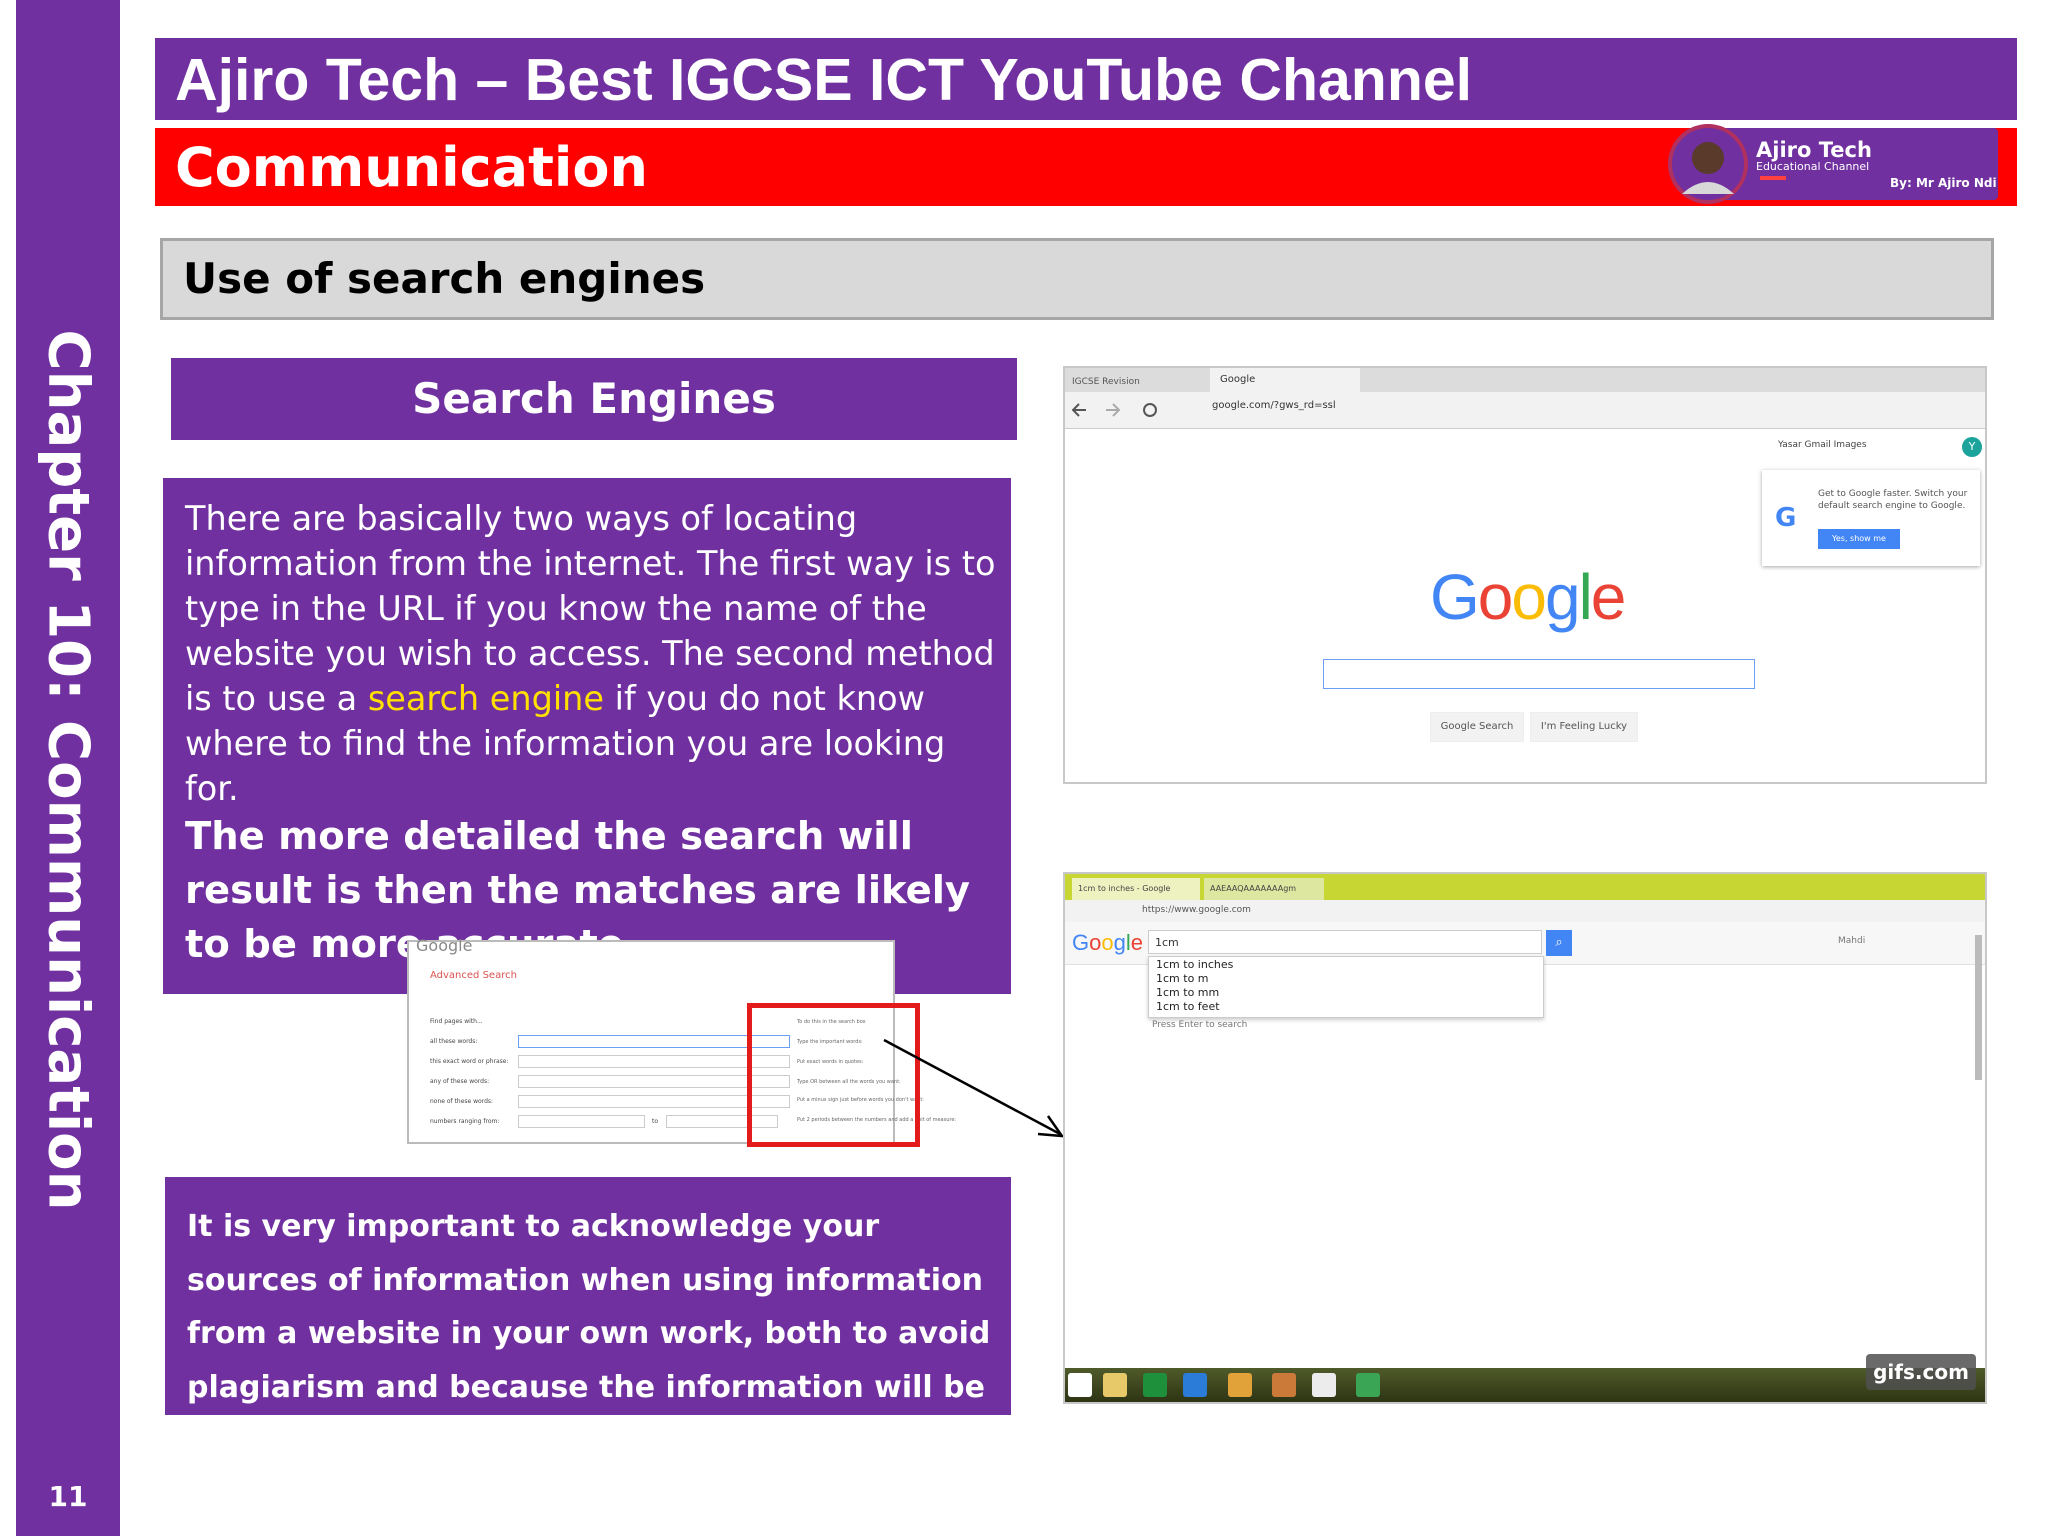 Image resolution: width=2048 pixels, height=1536 pixels. I want to click on scrollbar, so click(1978, 1007).